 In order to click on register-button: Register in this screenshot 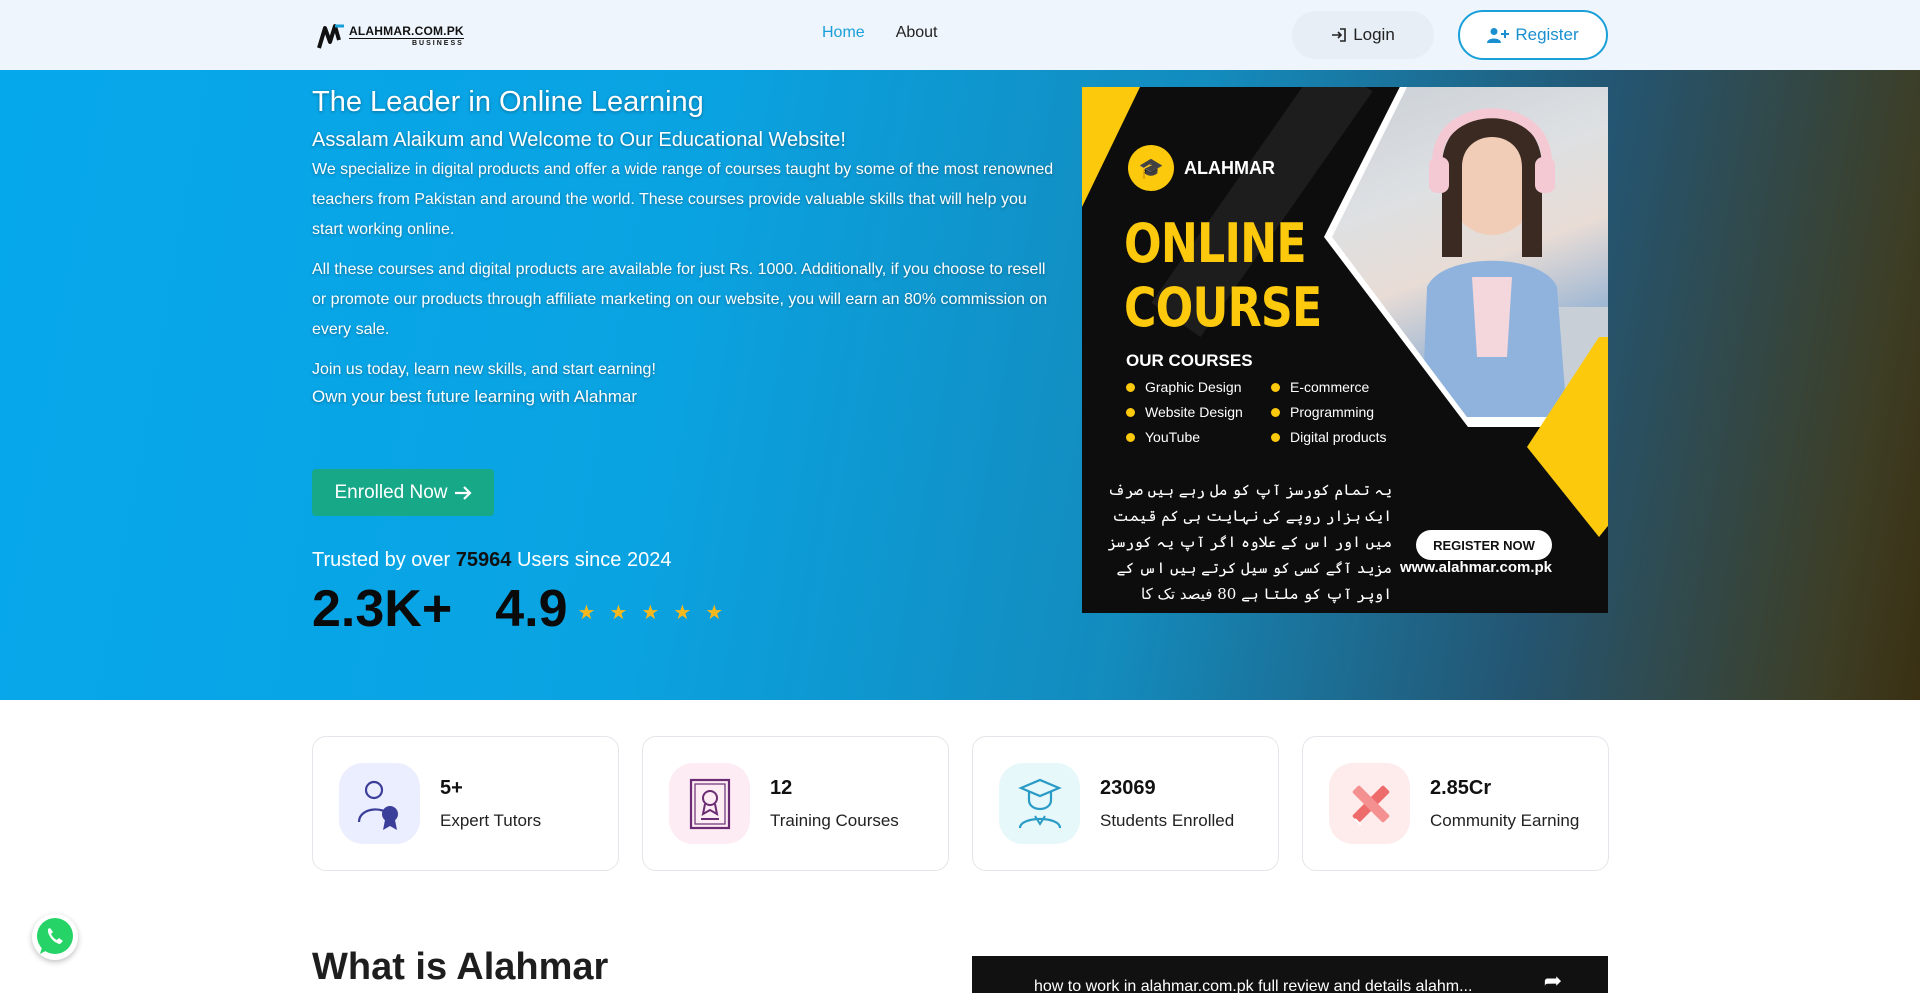, I will do `click(1533, 35)`.